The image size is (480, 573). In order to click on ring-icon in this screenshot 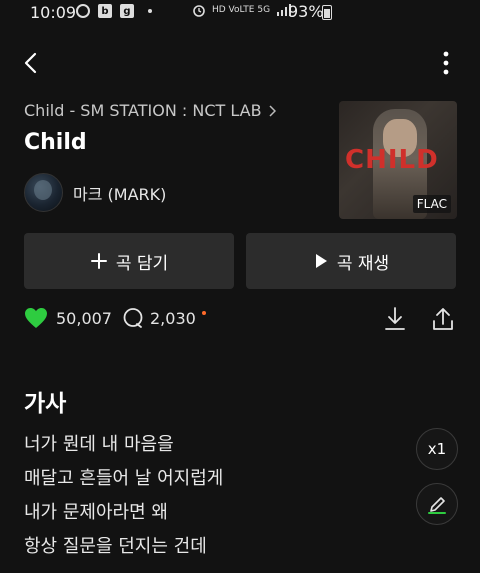, I will do `click(83, 11)`.